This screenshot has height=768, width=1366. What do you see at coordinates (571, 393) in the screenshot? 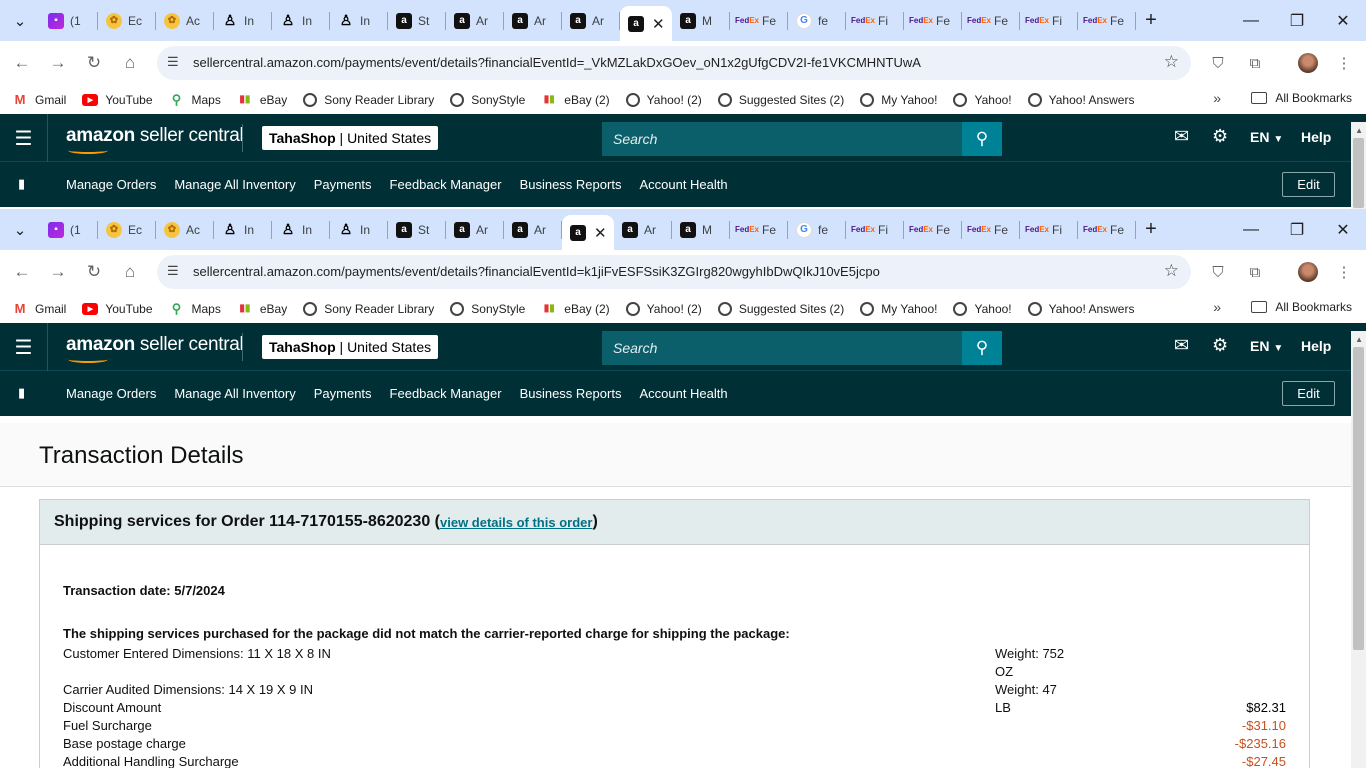
I see `nav-link: Business Reports` at bounding box center [571, 393].